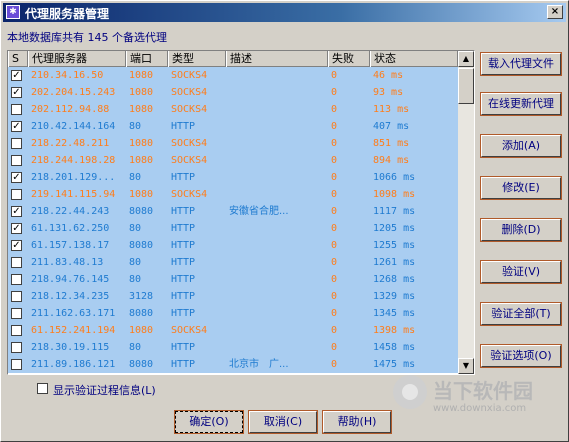  I want to click on header-col-status: 状态, so click(414, 59).